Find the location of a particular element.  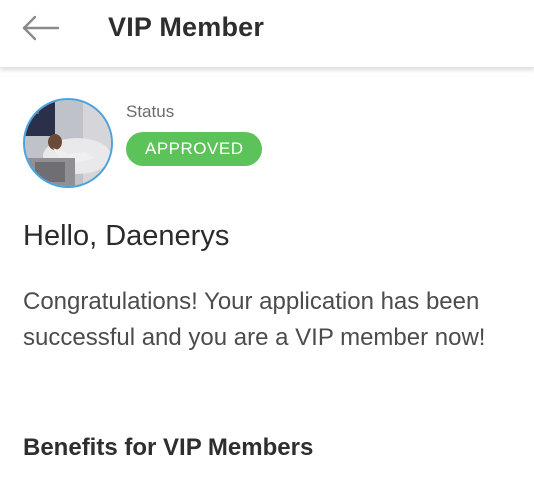

back-button is located at coordinates (40, 28).